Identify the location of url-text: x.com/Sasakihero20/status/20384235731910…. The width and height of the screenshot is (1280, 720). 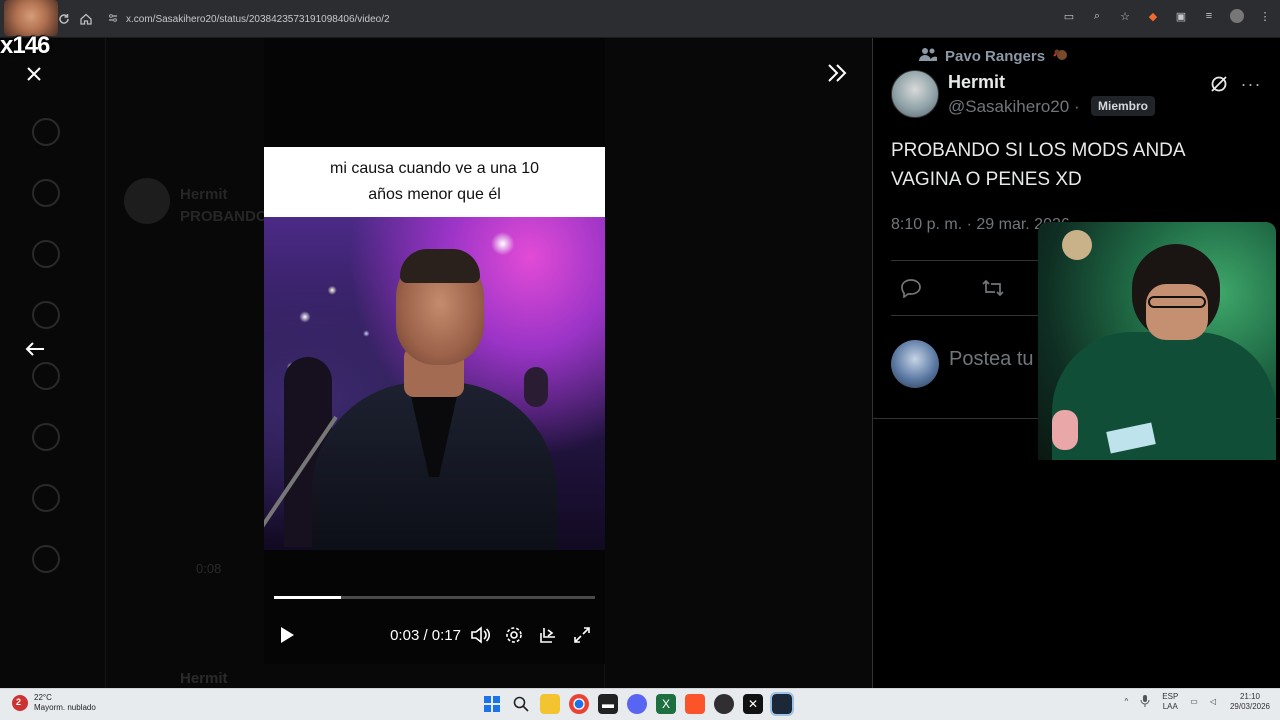
(258, 19).